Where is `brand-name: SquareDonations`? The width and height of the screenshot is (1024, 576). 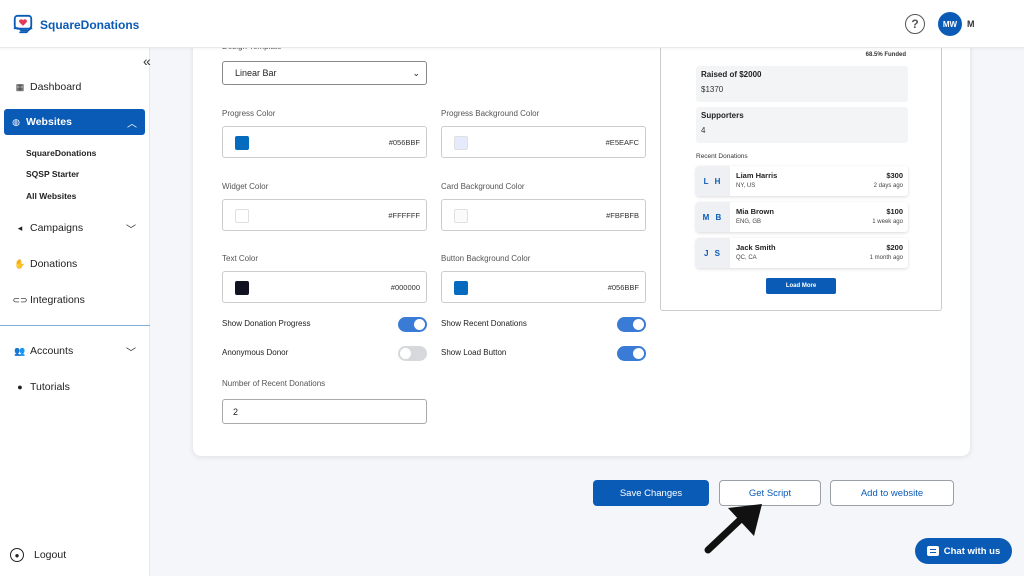 brand-name: SquareDonations is located at coordinates (90, 25).